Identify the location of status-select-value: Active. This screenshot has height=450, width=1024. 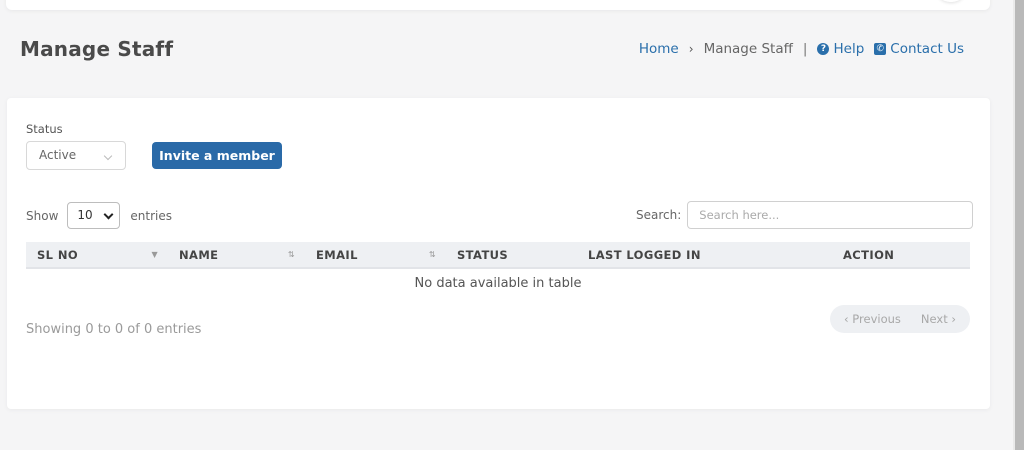
(58, 155).